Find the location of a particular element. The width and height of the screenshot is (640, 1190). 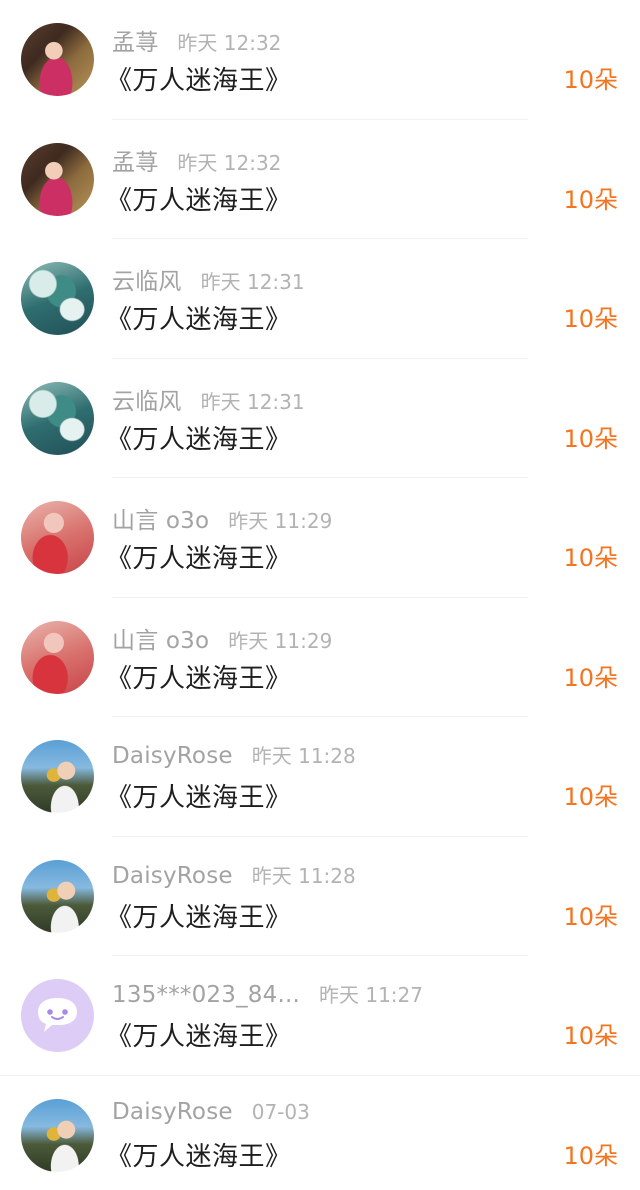

gift-time: 07-03 is located at coordinates (280, 1111).